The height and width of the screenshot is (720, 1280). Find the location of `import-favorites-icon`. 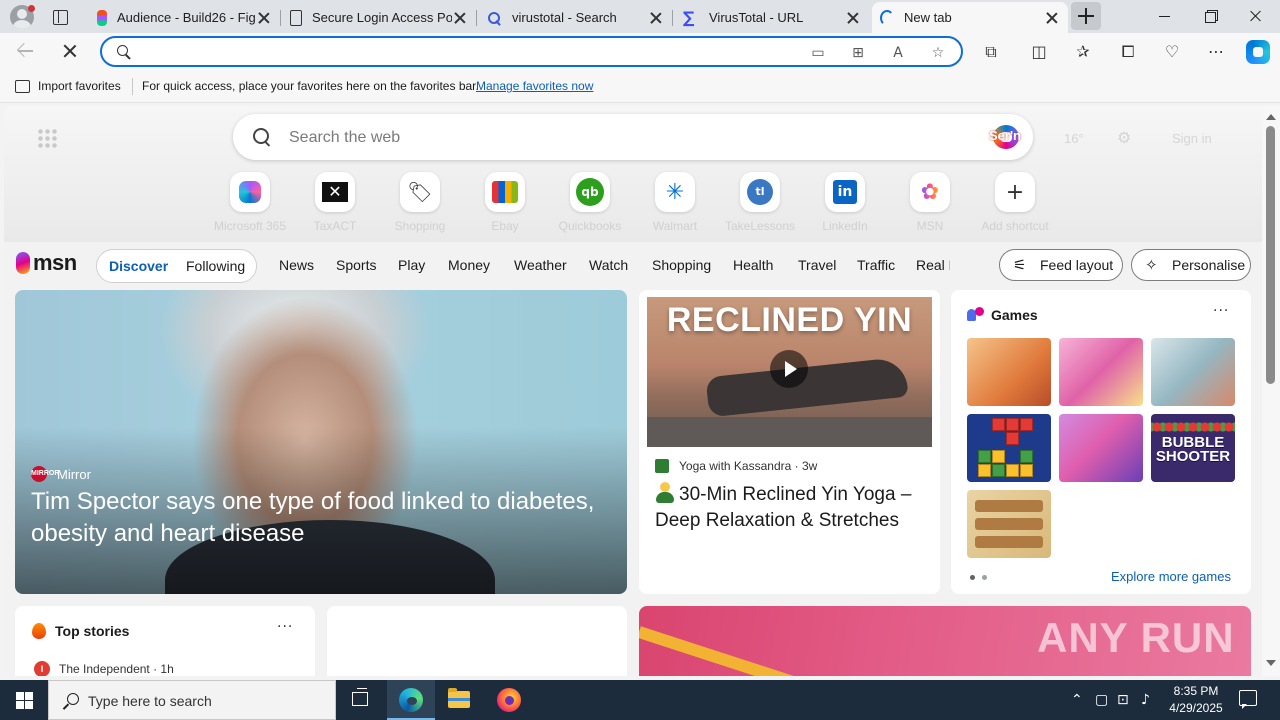

import-favorites-icon is located at coordinates (22, 86).